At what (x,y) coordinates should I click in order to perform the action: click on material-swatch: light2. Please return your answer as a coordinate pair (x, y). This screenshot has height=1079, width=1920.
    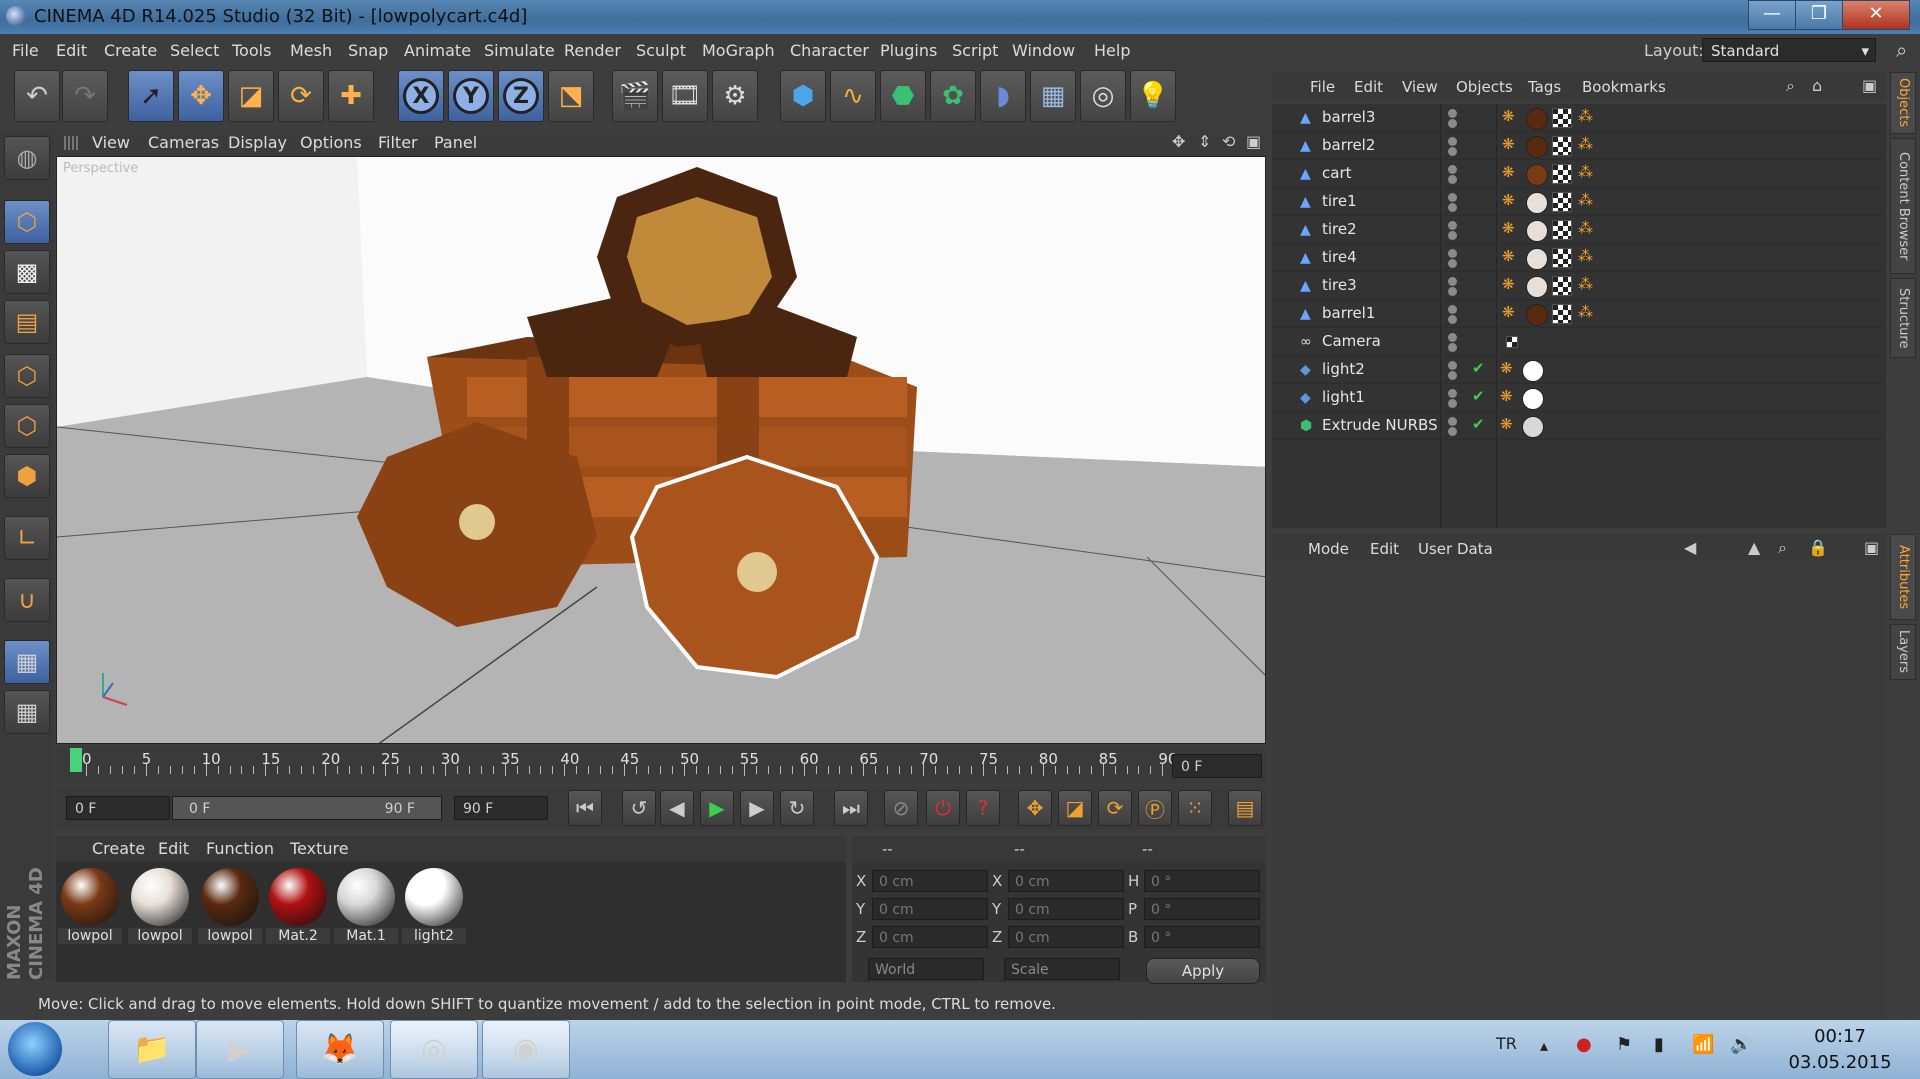
    Looking at the image, I should click on (434, 907).